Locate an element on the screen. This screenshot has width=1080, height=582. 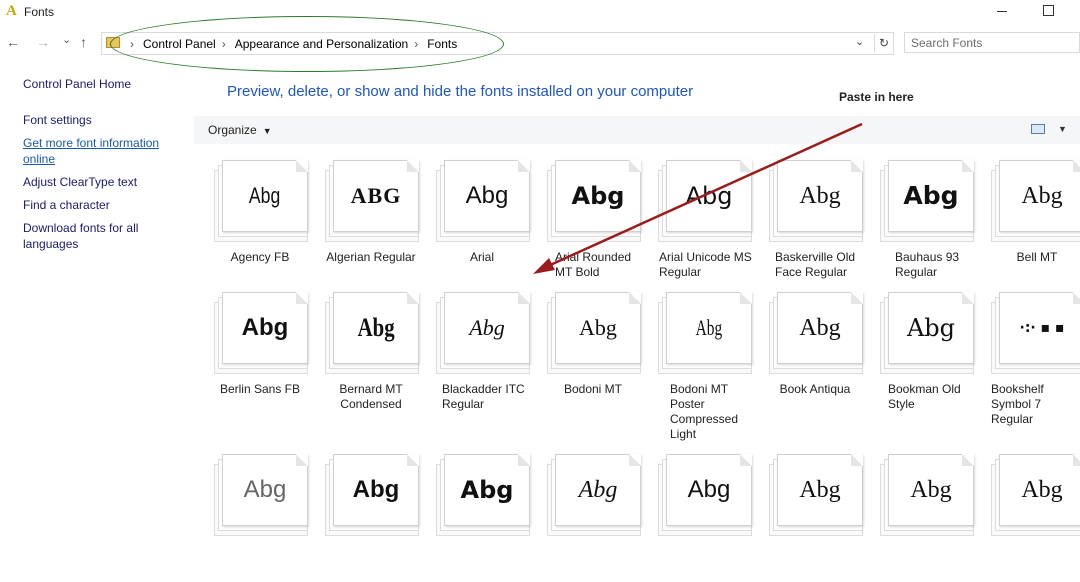
address-dropdown-icon: ⌄ is located at coordinates (859, 41).